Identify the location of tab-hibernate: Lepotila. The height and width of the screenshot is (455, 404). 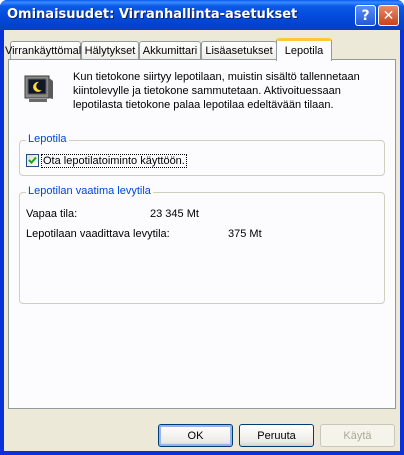
(304, 49).